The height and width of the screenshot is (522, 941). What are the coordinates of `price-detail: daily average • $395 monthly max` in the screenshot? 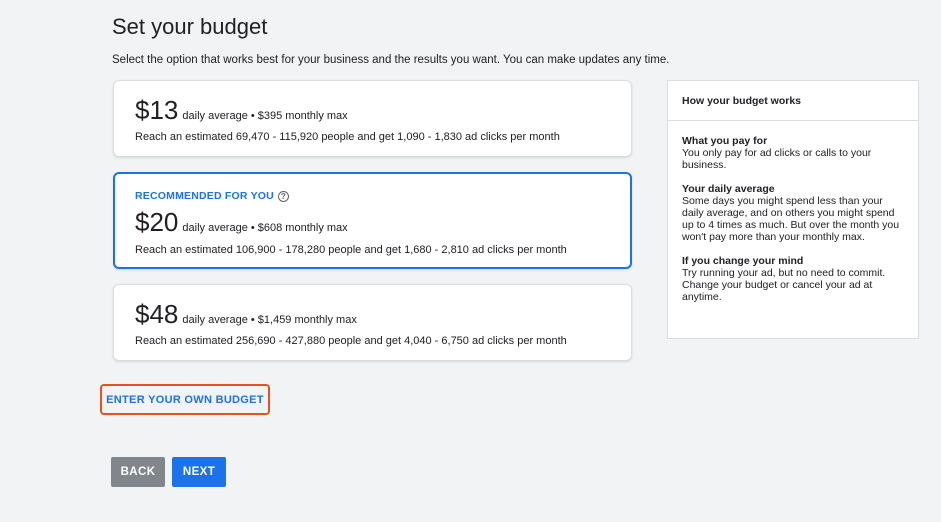 It's located at (265, 116).